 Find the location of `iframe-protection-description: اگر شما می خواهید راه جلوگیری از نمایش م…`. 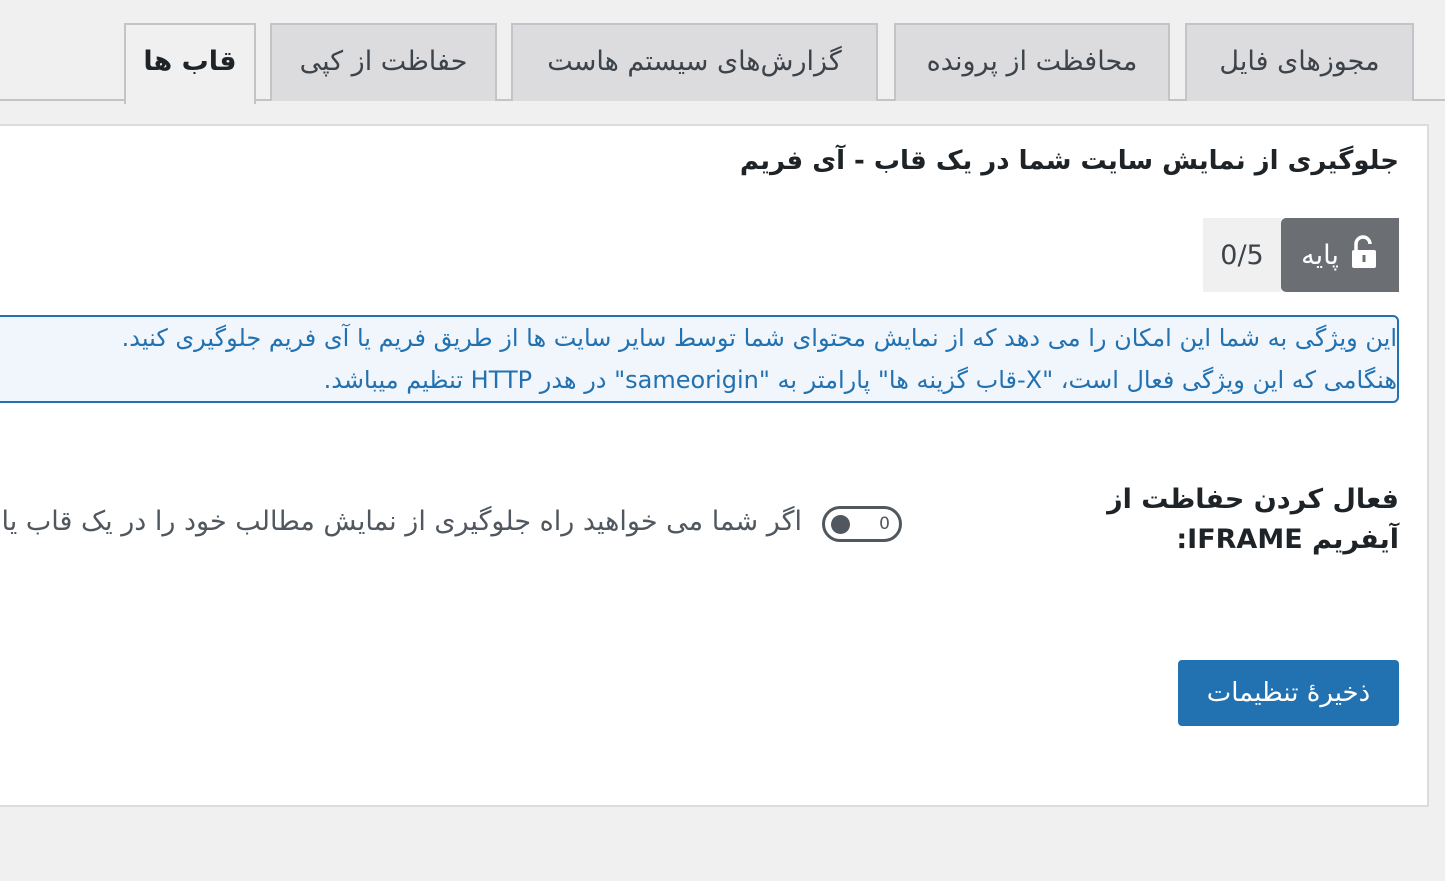

iframe-protection-description: اگر شما می خواهید راه جلوگیری از نمایش م… is located at coordinates (401, 521).